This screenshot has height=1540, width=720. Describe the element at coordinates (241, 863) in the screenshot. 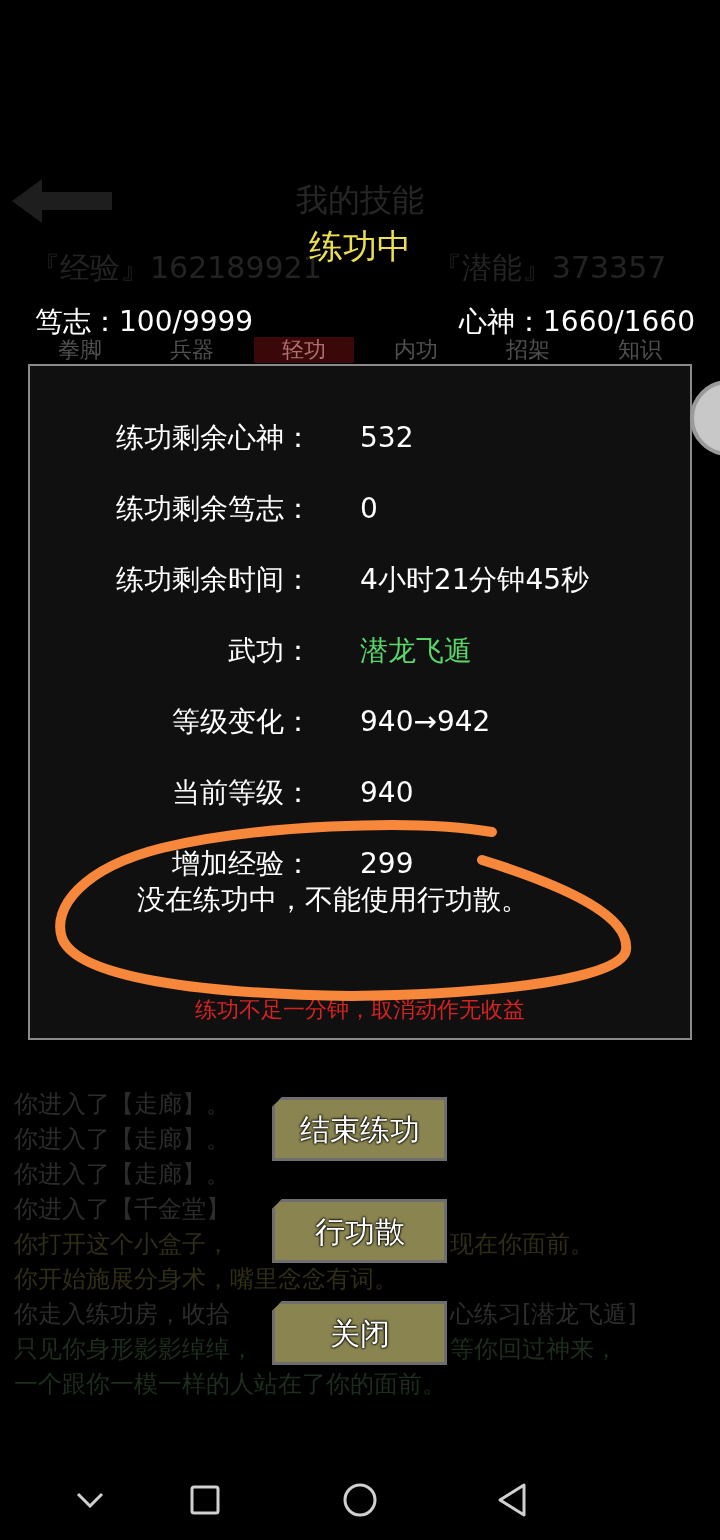

I see `field-label: 增加经验：` at that location.